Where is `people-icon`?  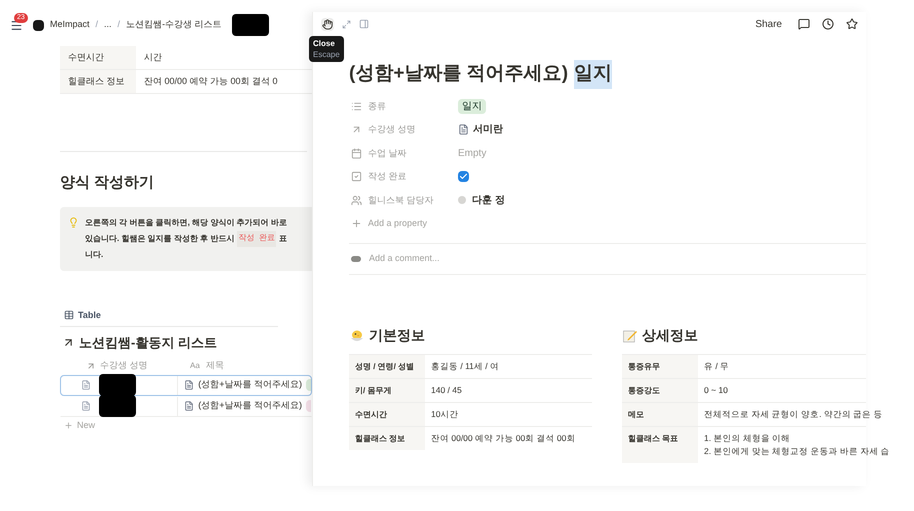 people-icon is located at coordinates (356, 200).